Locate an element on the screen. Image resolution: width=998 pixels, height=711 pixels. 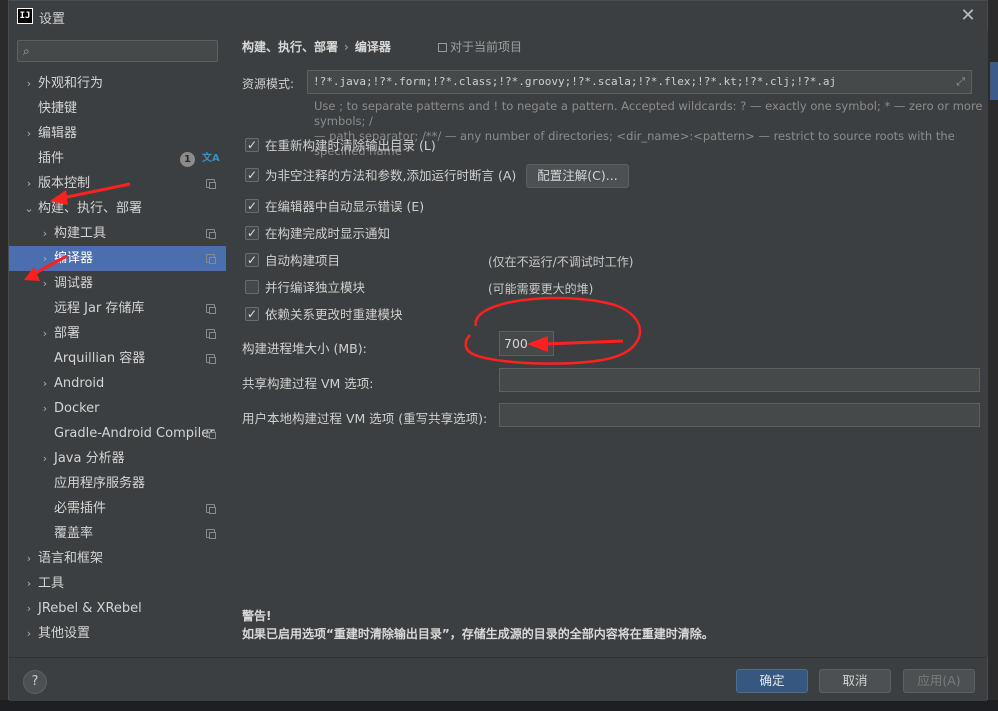
search-icon: ⌕ is located at coordinates (26, 51).